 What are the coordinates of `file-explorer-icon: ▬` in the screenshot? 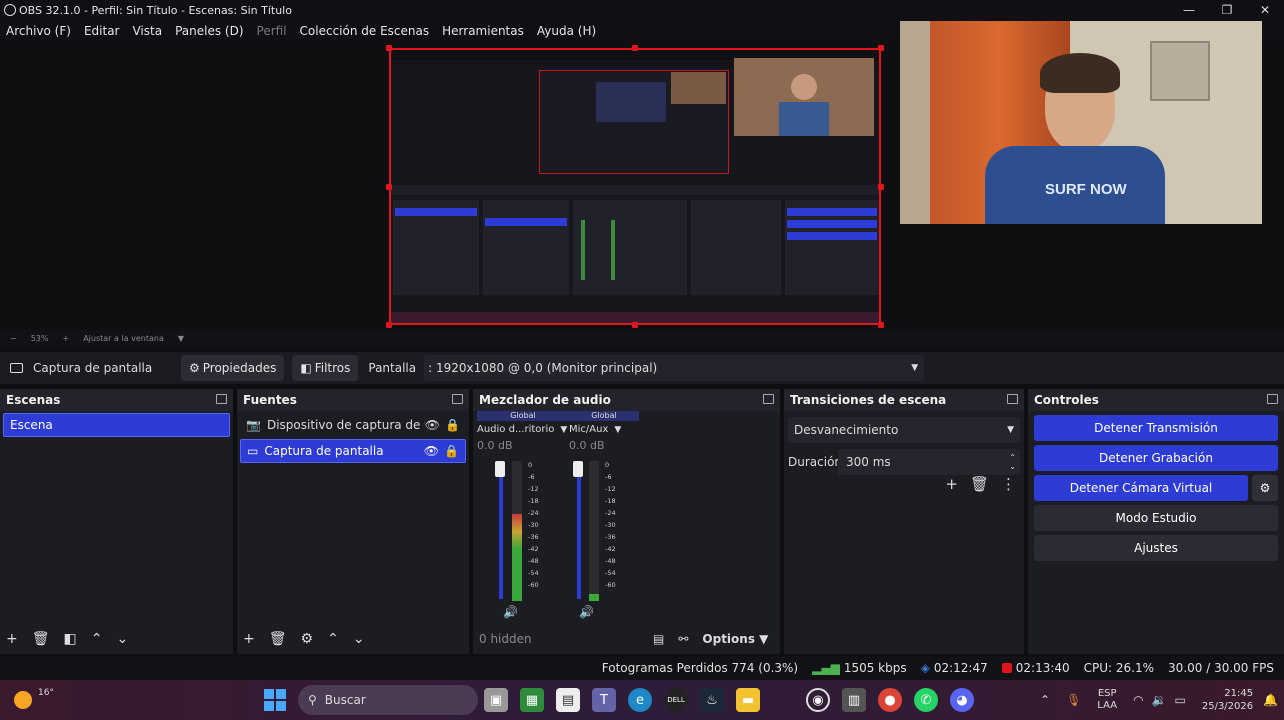 It's located at (748, 700).